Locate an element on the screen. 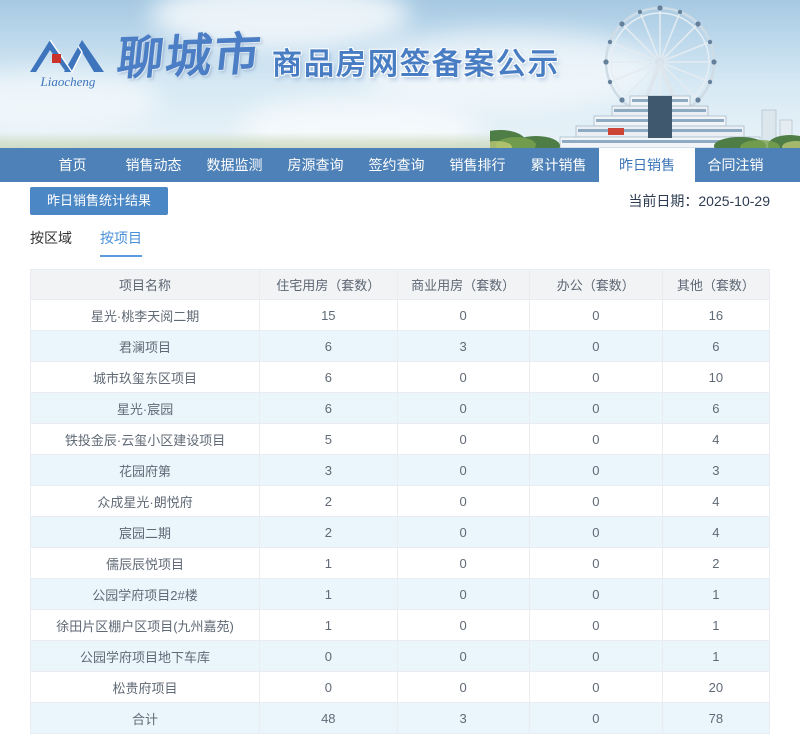  total-row: 合计 48 3 0 78 is located at coordinates (400, 718).